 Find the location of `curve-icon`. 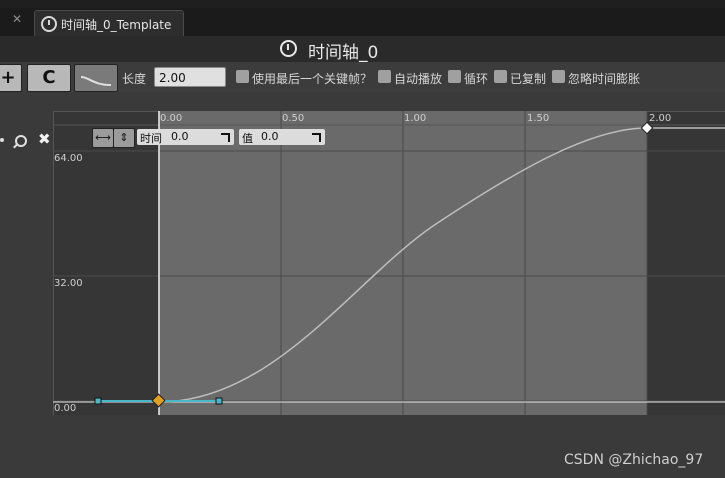

curve-icon is located at coordinates (96, 81).